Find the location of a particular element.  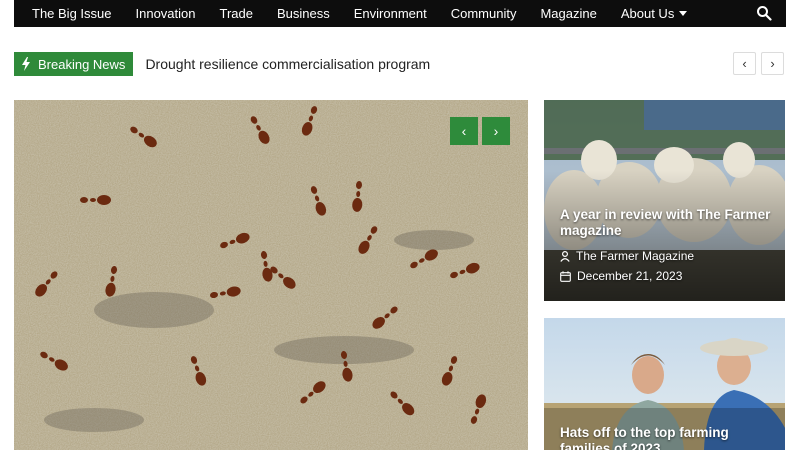

nav-item-community: Community is located at coordinates (484, 13).